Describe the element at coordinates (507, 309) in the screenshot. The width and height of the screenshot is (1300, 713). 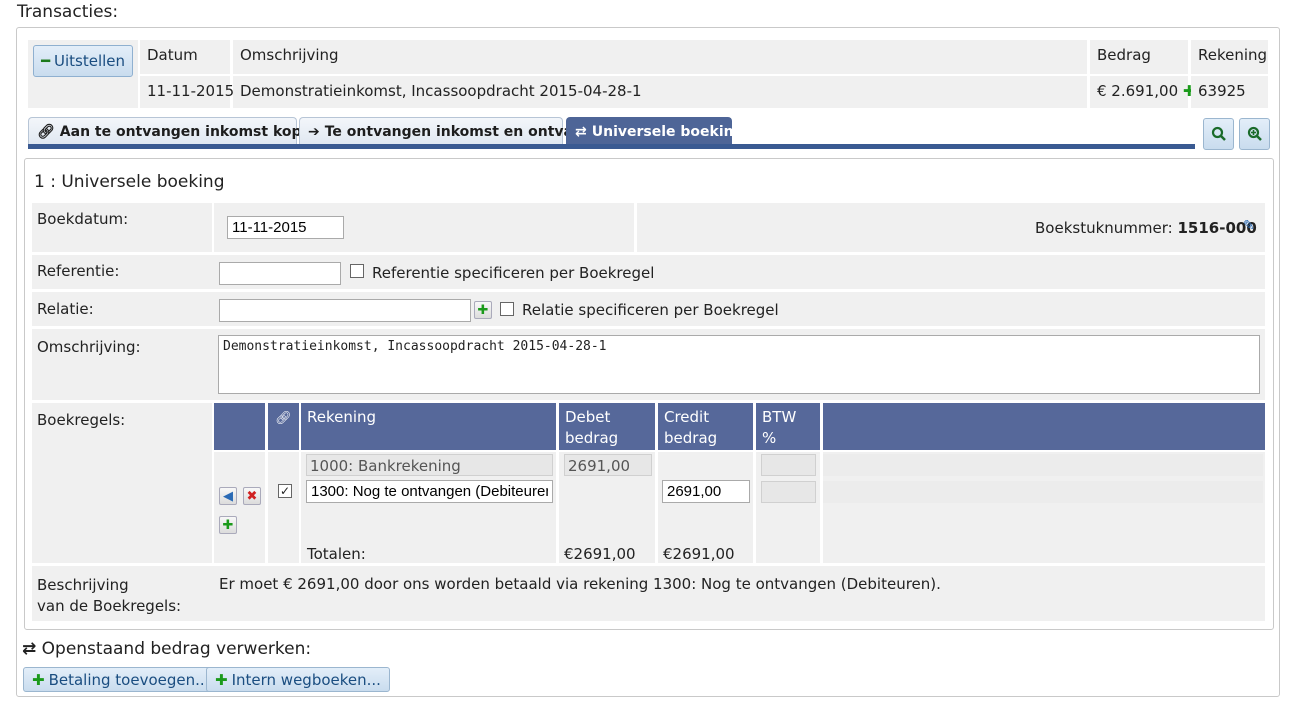
I see `relatie-checkbox` at that location.